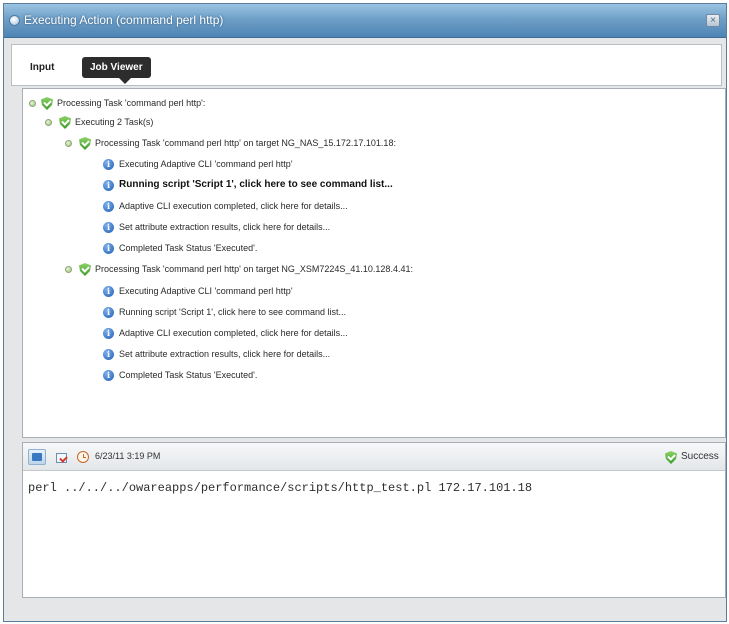  What do you see at coordinates (374, 457) in the screenshot?
I see `detail-toolbar: 6/23/11 3:19 PM Success` at bounding box center [374, 457].